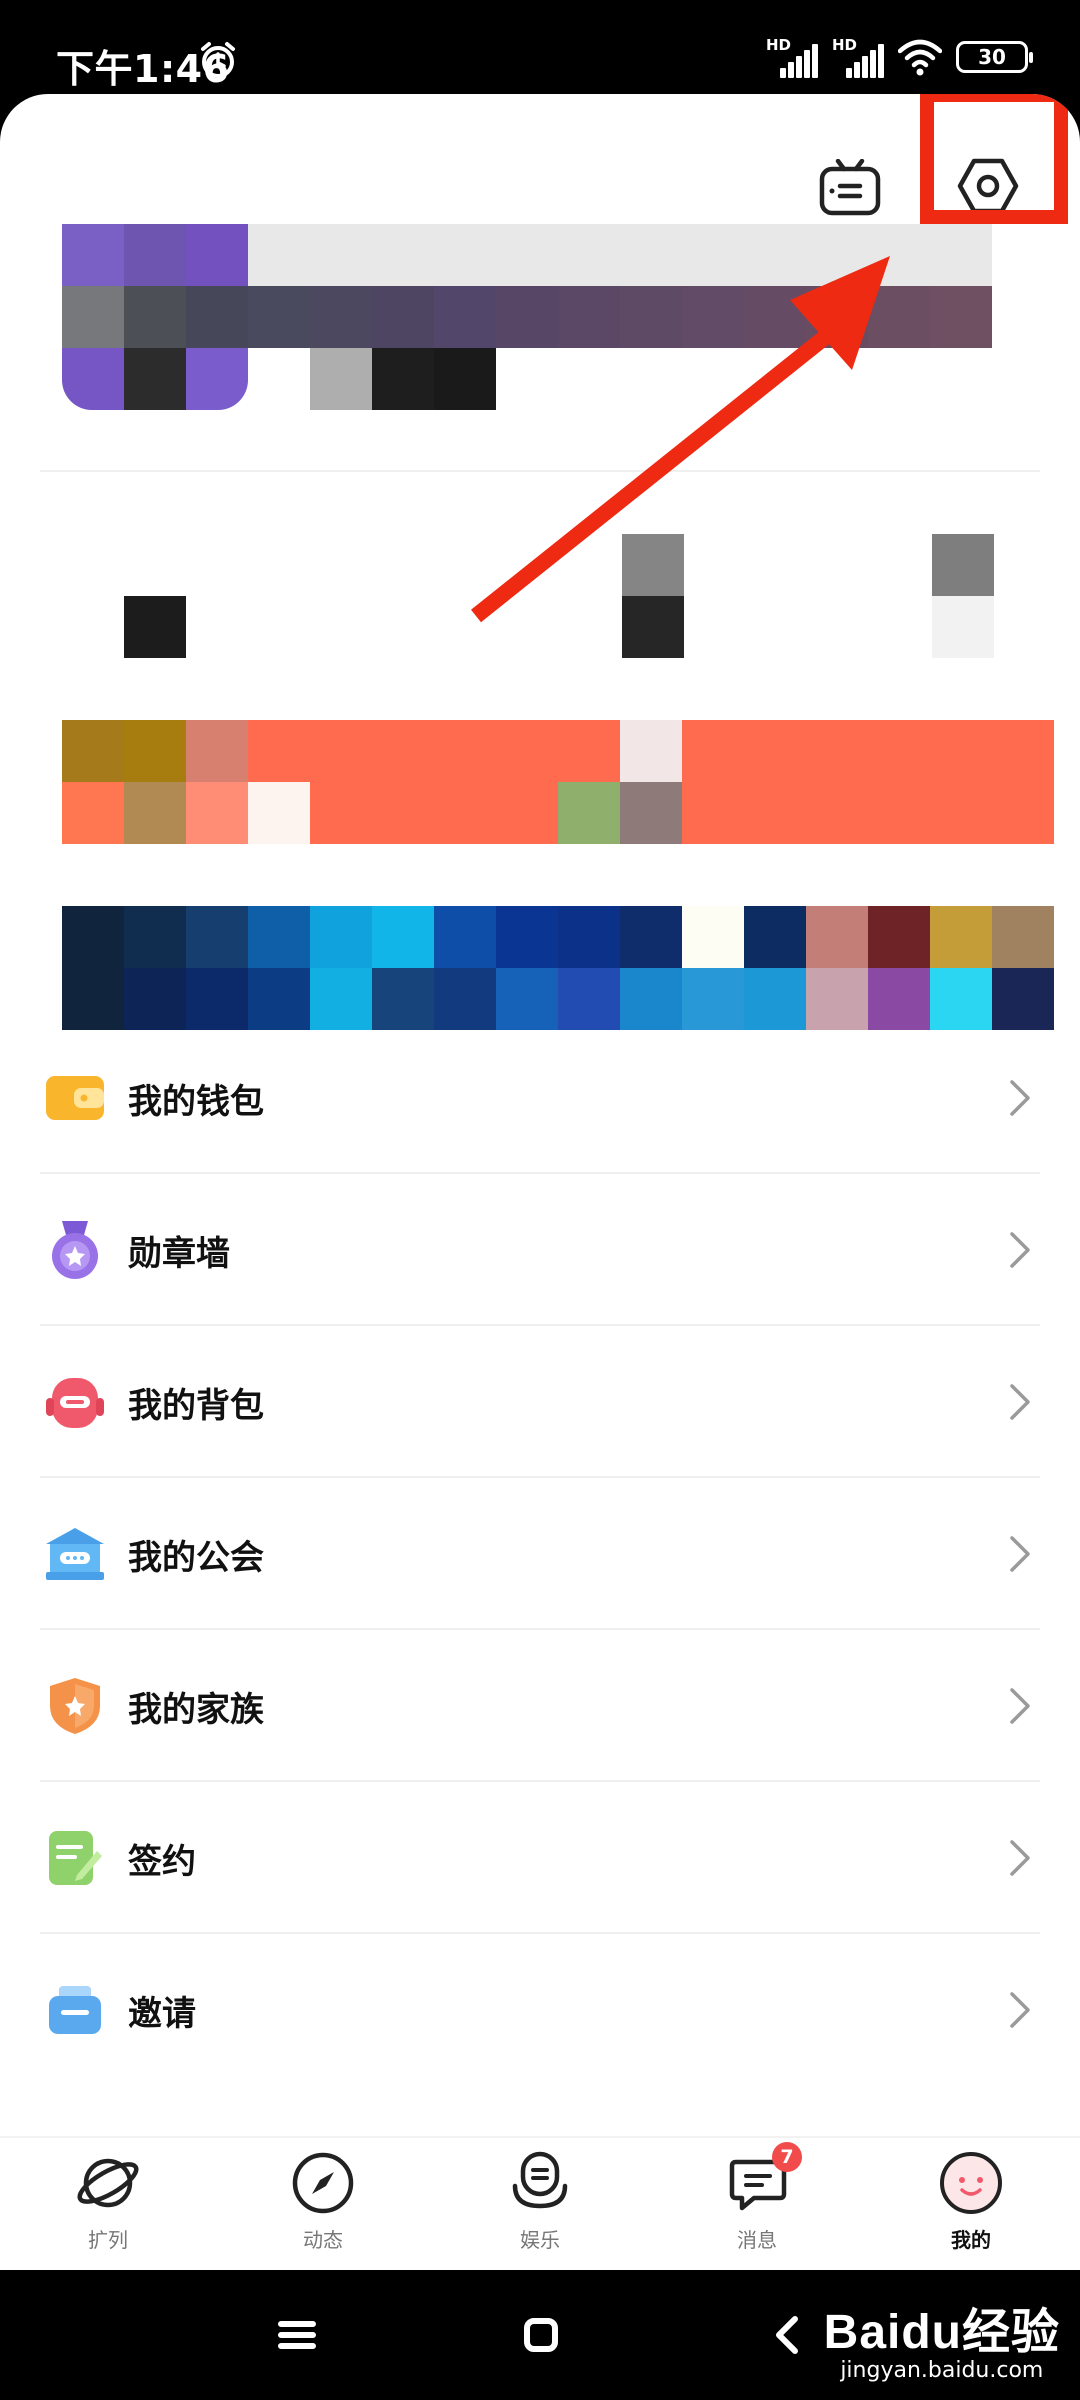 The width and height of the screenshot is (1080, 2400). What do you see at coordinates (196, 1709) in the screenshot?
I see `menu-item-label: 我的家族` at bounding box center [196, 1709].